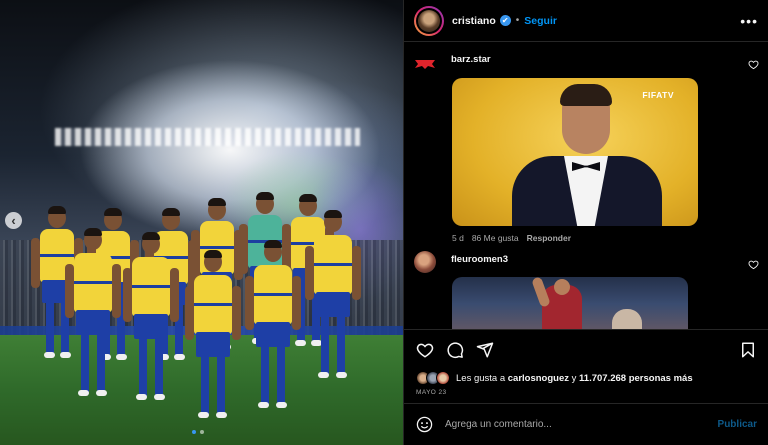 The image size is (768, 445). Describe the element at coordinates (207, 137) in the screenshot. I see `stadium-lights` at that location.